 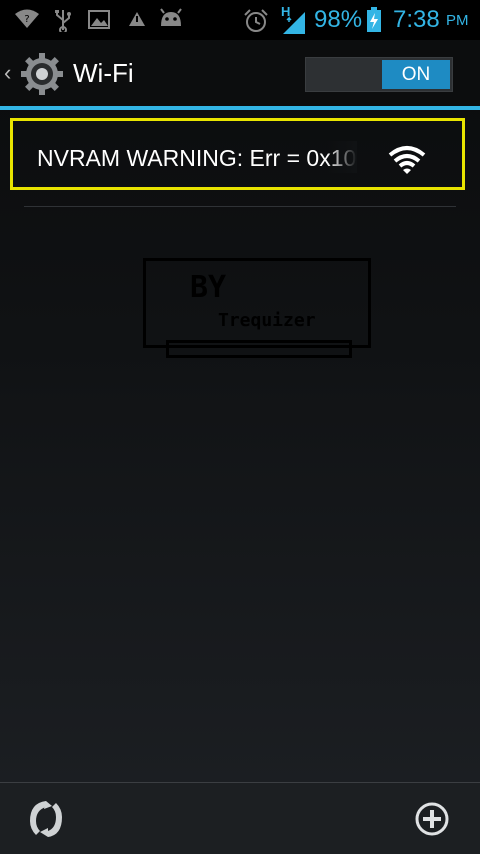 What do you see at coordinates (259, 349) in the screenshot?
I see `watermark-bar` at bounding box center [259, 349].